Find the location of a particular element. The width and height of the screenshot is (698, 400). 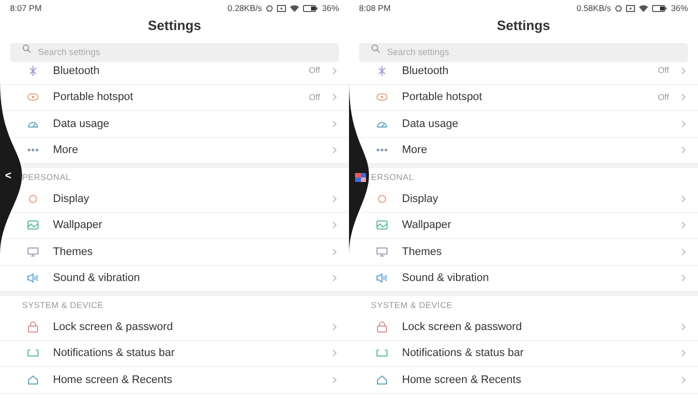

collapse-glyph: < is located at coordinates (8, 176).